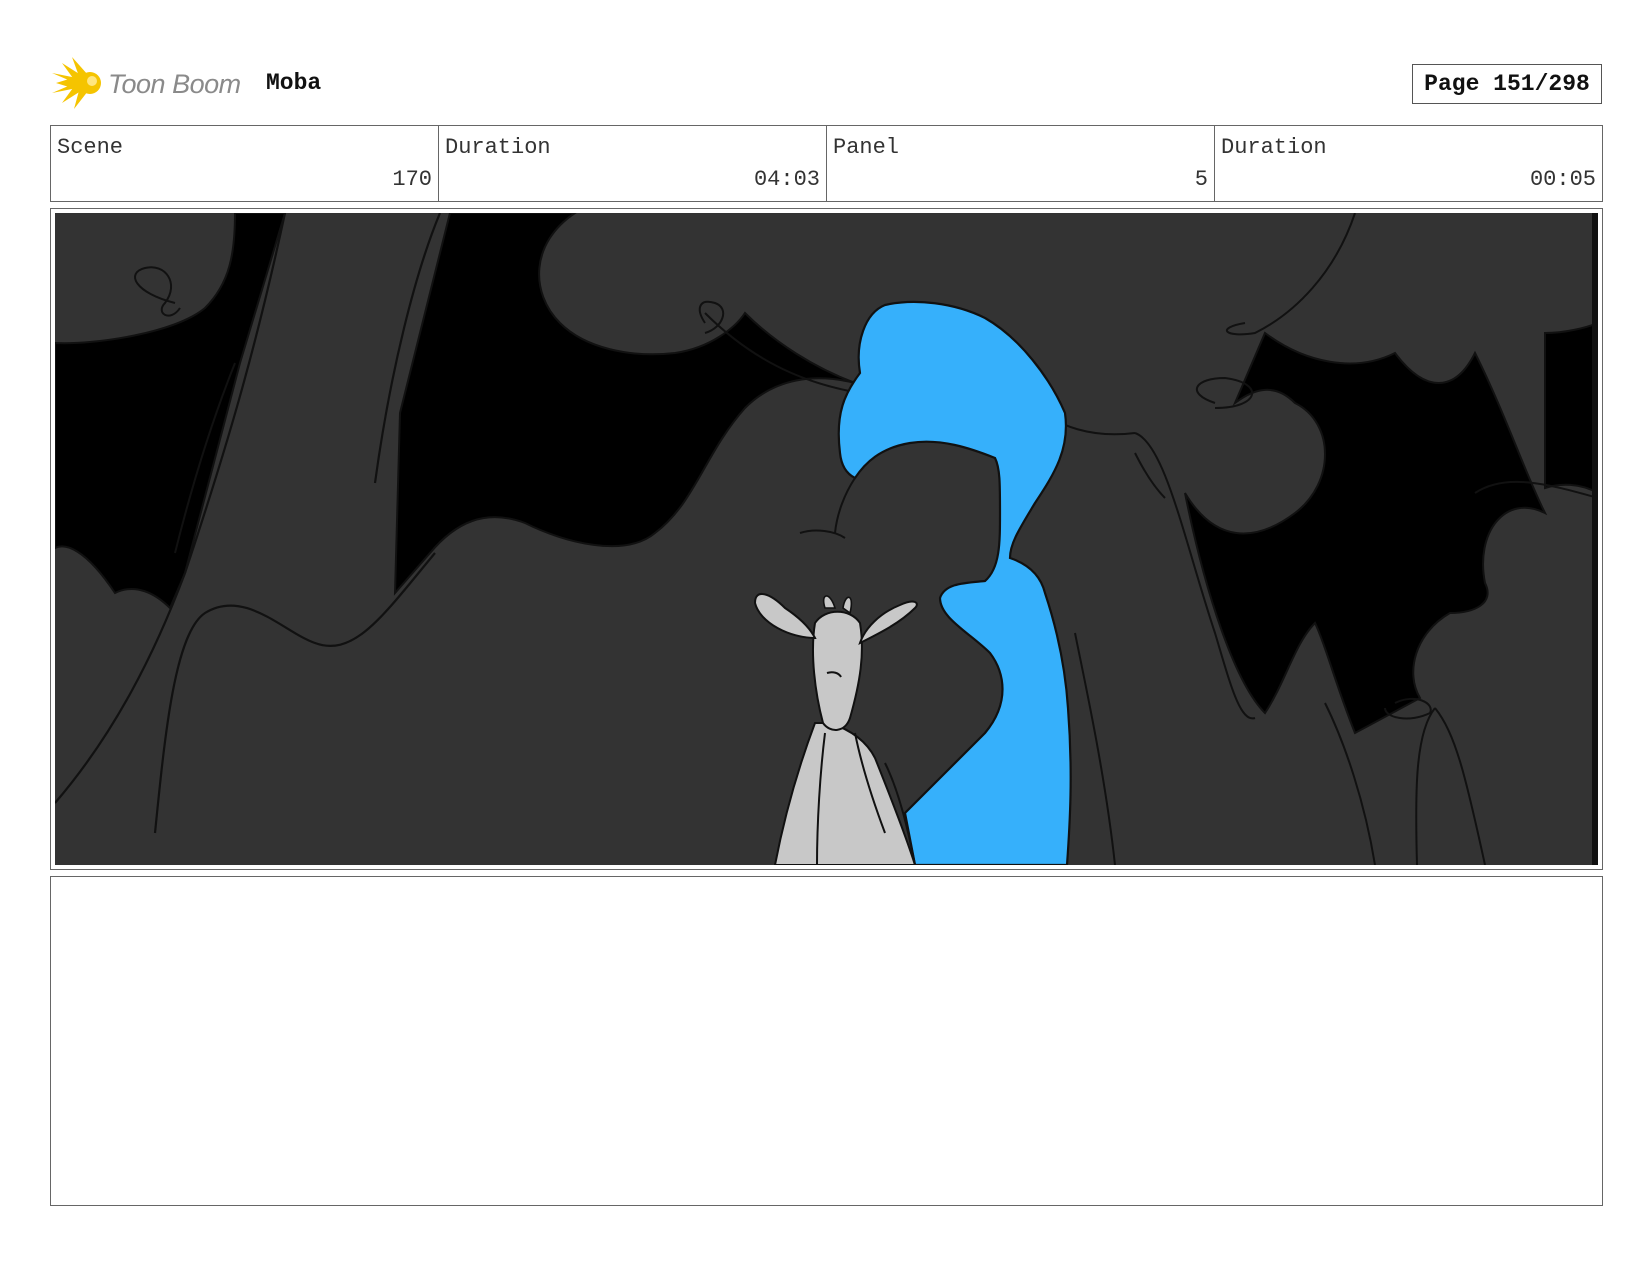  I want to click on scene-cell: Scene 170, so click(245, 163).